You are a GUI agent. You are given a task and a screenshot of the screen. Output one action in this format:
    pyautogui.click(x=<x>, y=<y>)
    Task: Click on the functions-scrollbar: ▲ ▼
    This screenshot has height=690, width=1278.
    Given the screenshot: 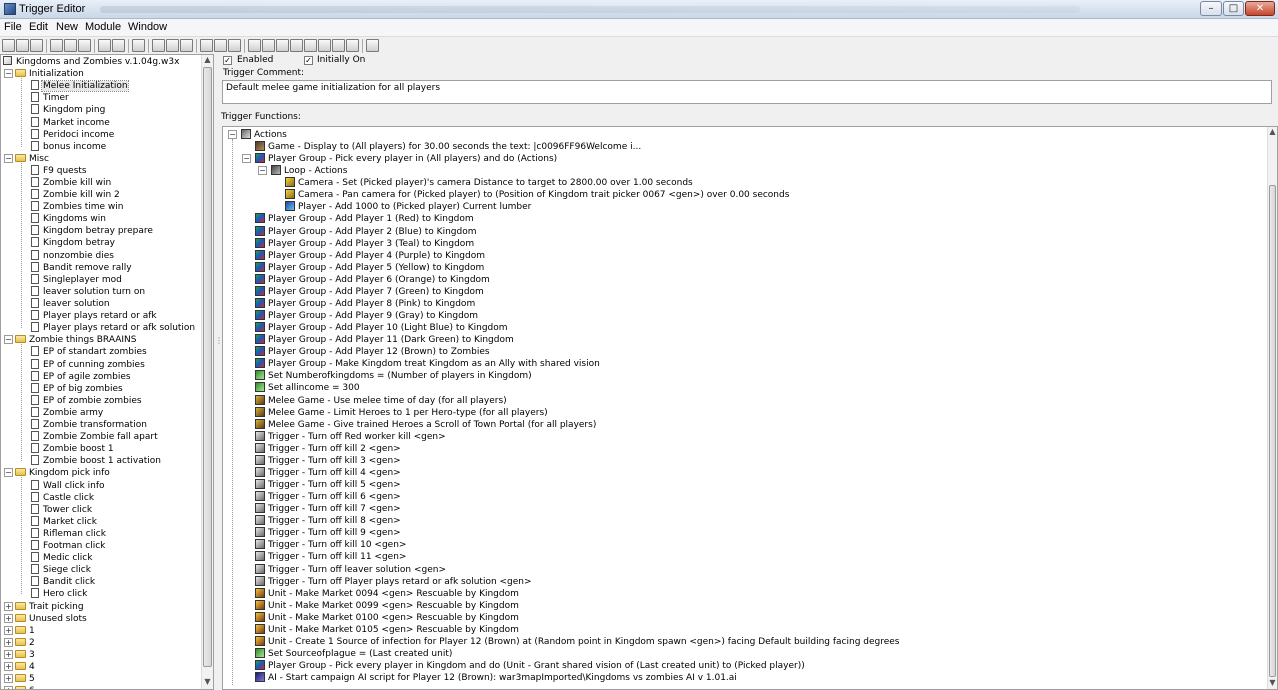 What is the action you would take?
    pyautogui.click(x=1272, y=408)
    